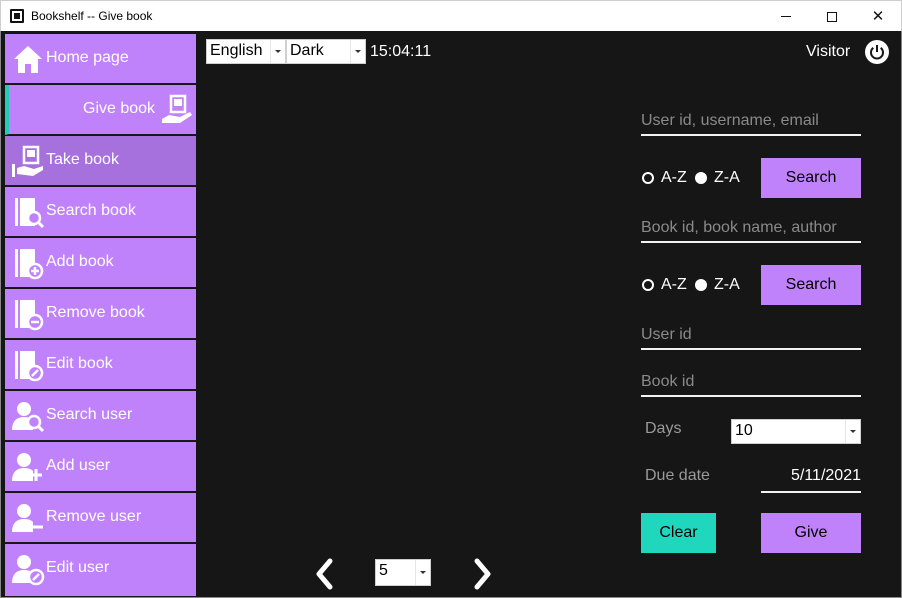  Describe the element at coordinates (29, 315) in the screenshot. I see `remove-book-icon` at that location.